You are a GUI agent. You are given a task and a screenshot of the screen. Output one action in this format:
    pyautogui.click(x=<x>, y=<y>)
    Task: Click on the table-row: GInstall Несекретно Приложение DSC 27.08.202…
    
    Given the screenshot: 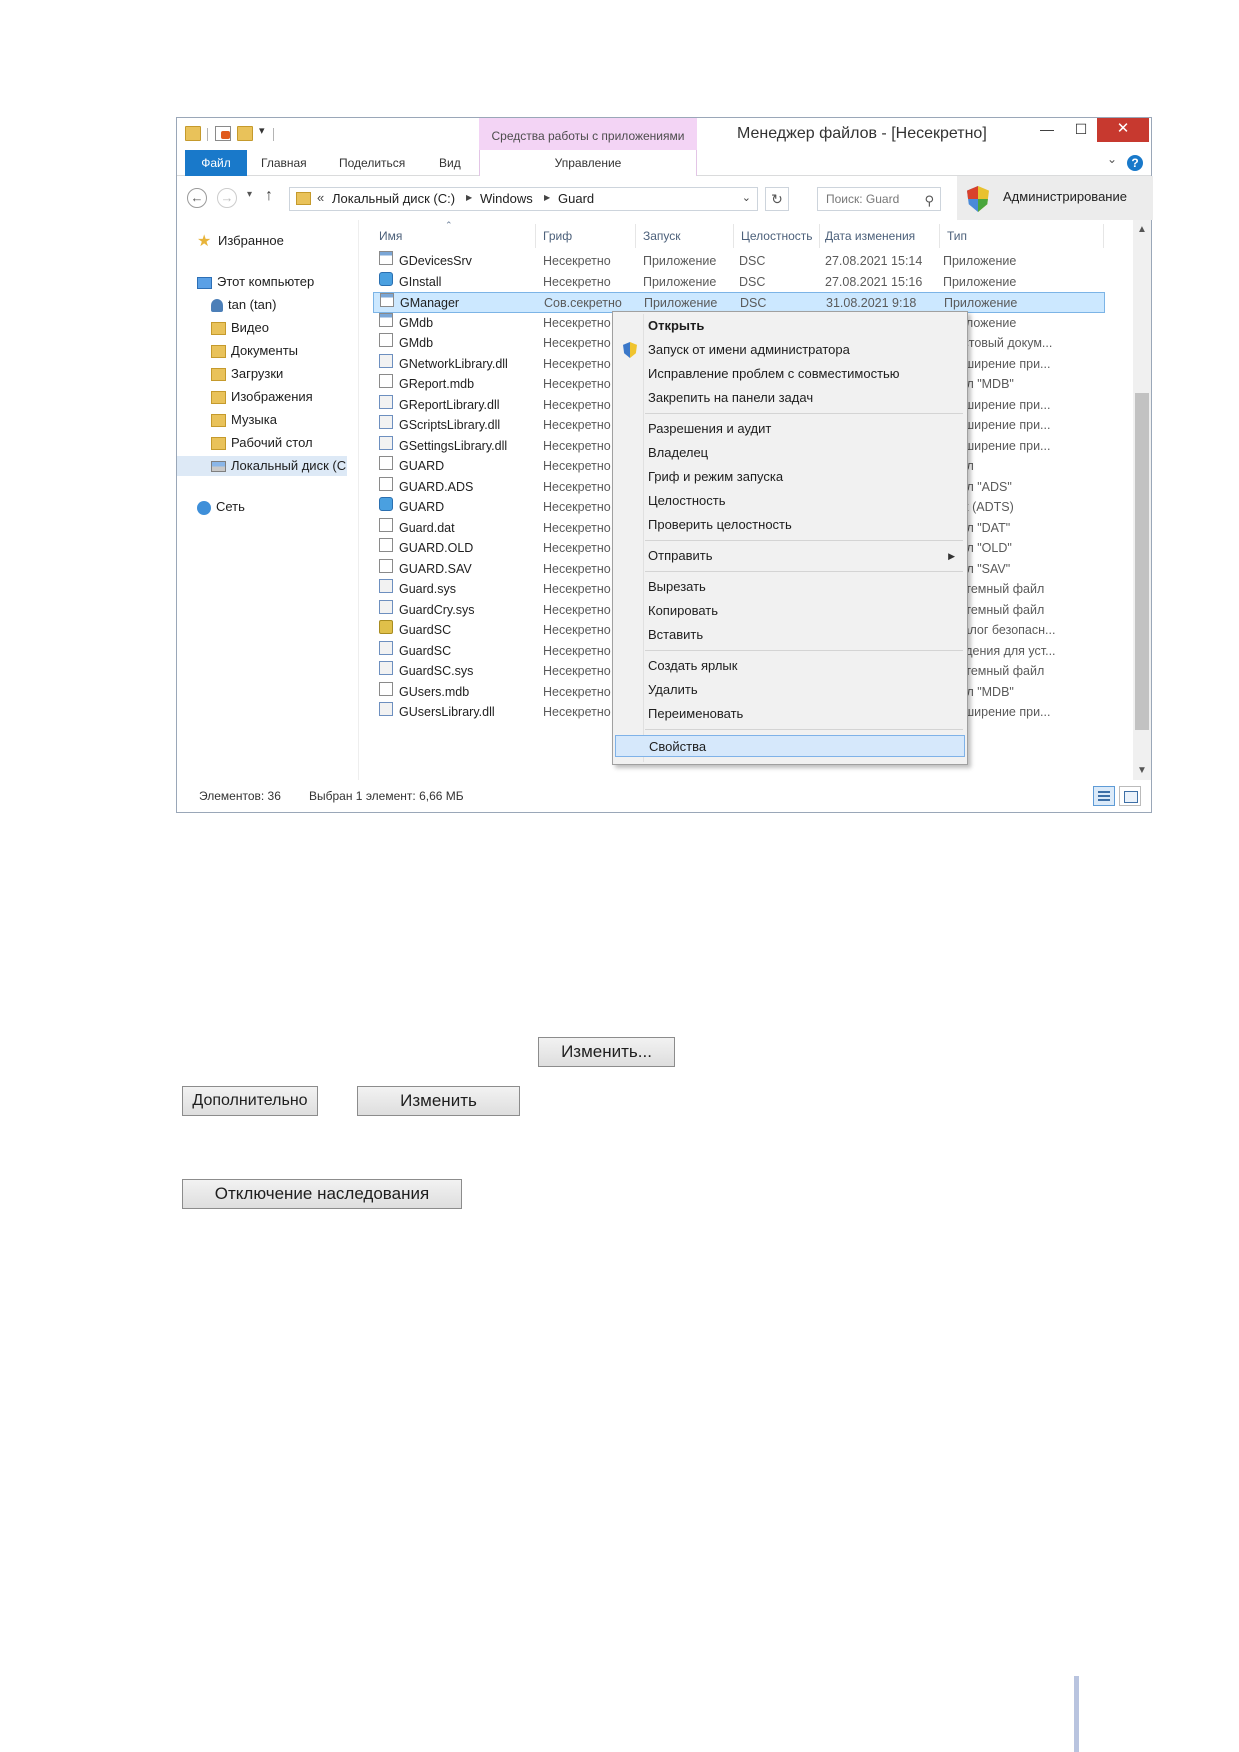 What is the action you would take?
    pyautogui.click(x=739, y=282)
    